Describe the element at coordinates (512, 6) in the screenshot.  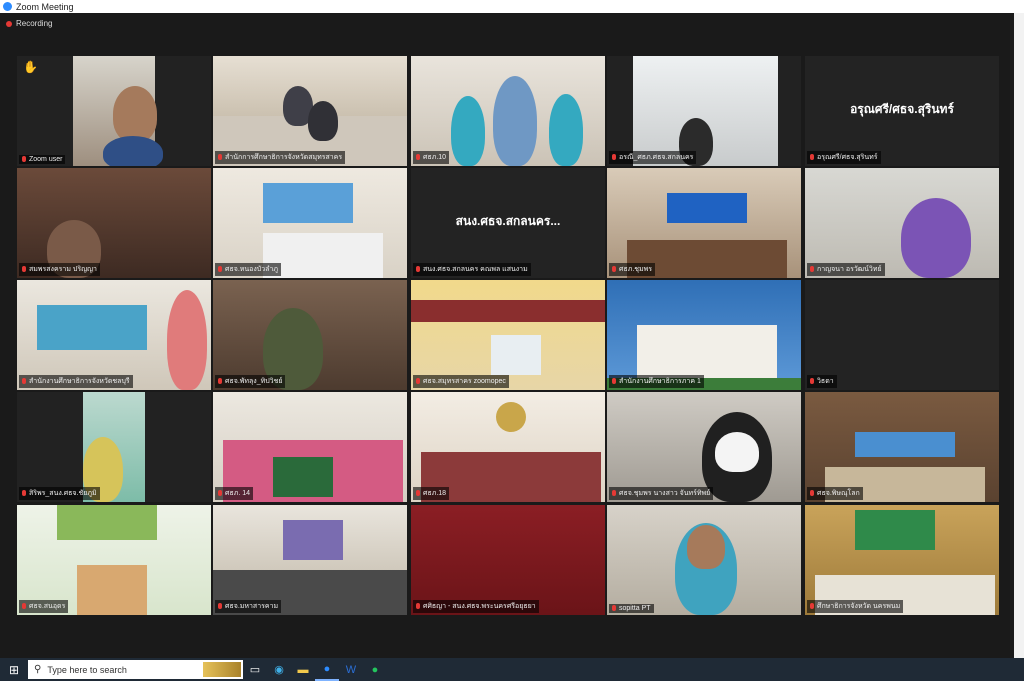
I see `window-titlebar: Zoom Meeting` at that location.